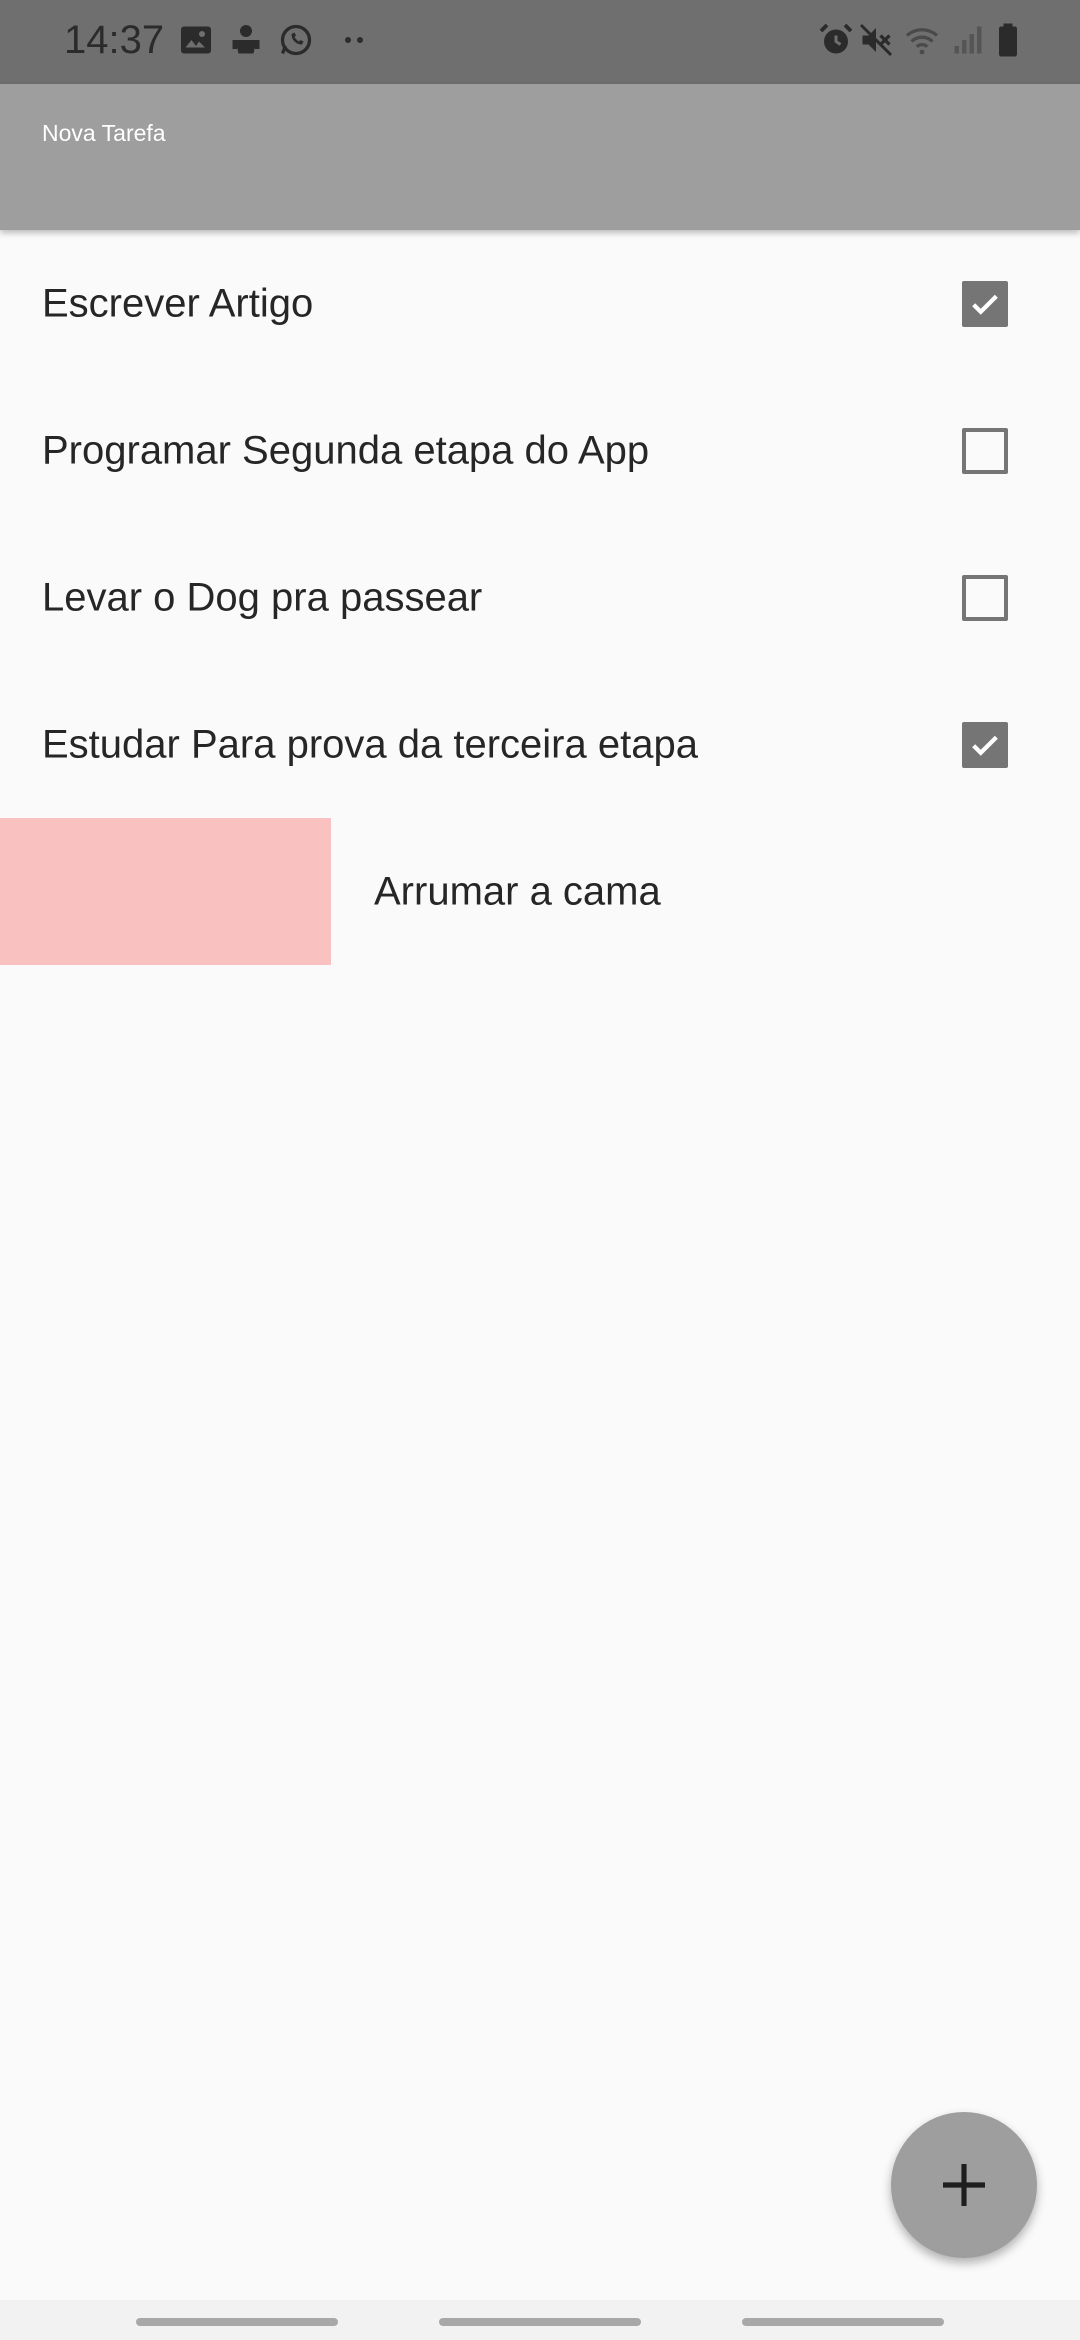 This screenshot has height=2340, width=1080. Describe the element at coordinates (296, 40) in the screenshot. I see `whatsapp-icon` at that location.